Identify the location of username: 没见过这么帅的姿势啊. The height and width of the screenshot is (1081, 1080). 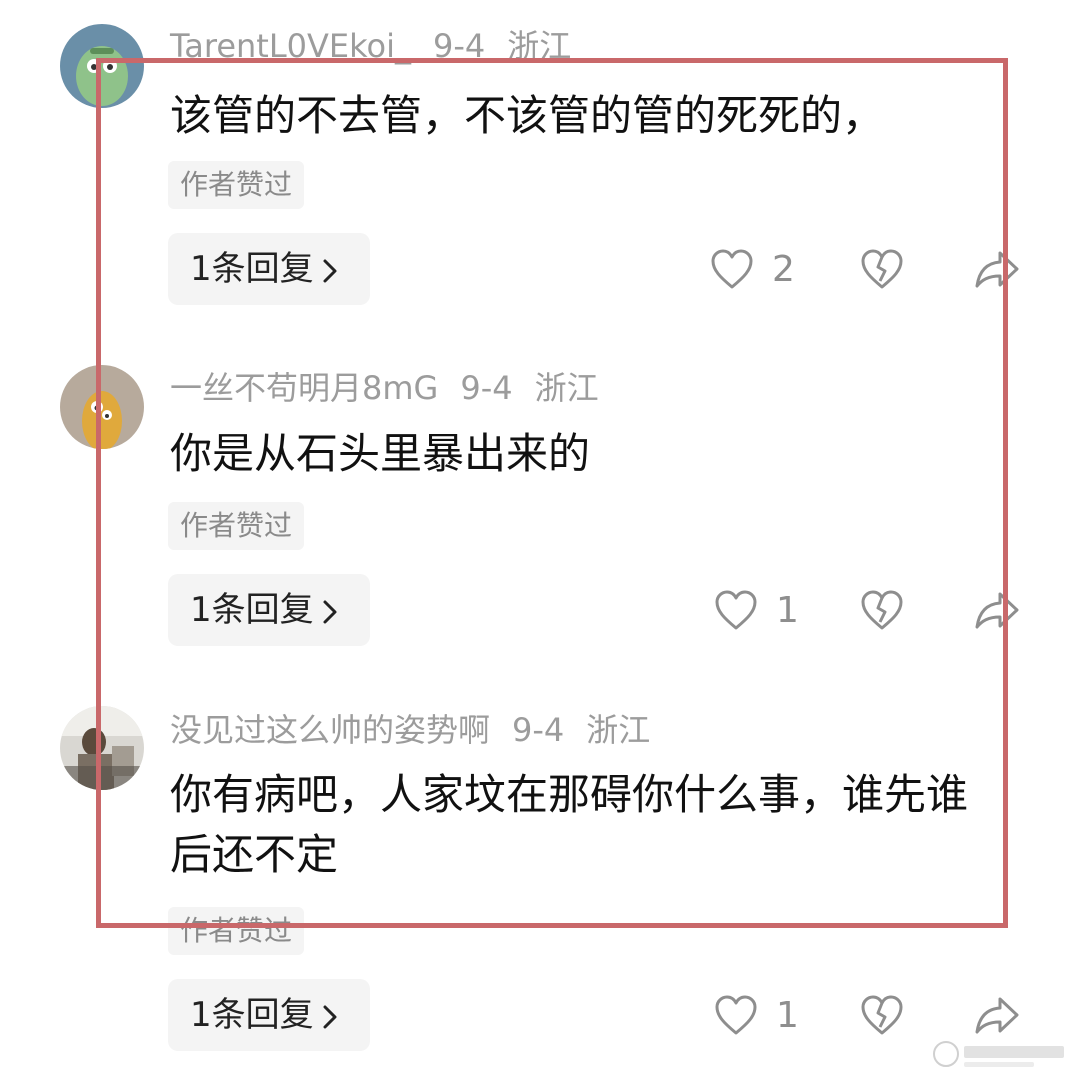
(330, 730).